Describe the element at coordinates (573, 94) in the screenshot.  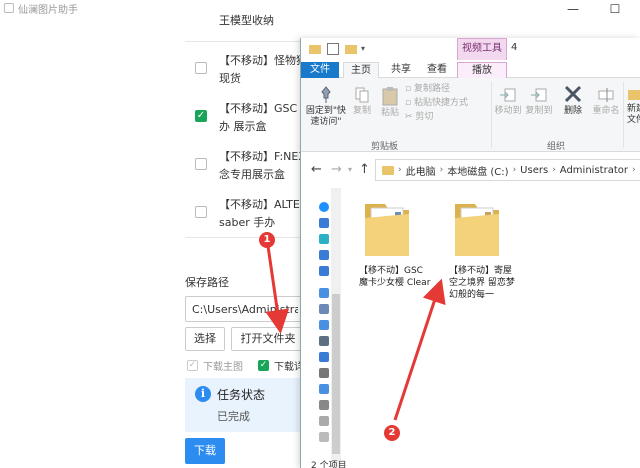
I see `delete-x-icon` at that location.